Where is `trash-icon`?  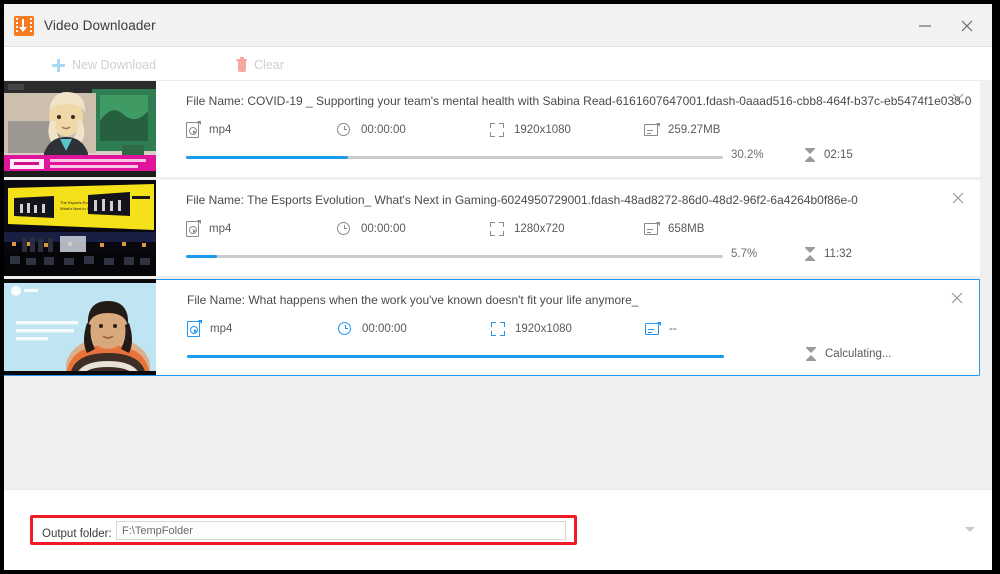 trash-icon is located at coordinates (241, 64).